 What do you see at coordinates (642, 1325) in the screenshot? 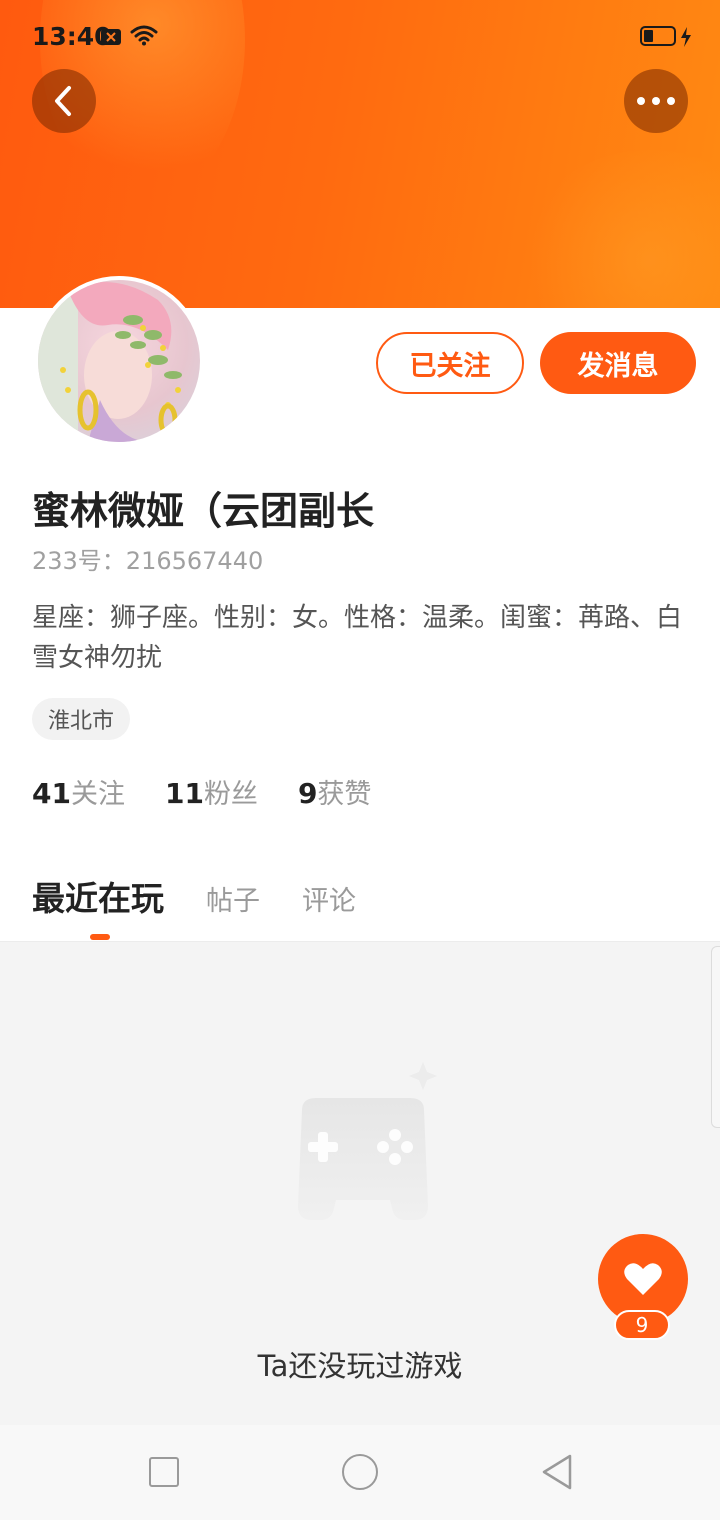
I see `like-count-badge: 9` at bounding box center [642, 1325].